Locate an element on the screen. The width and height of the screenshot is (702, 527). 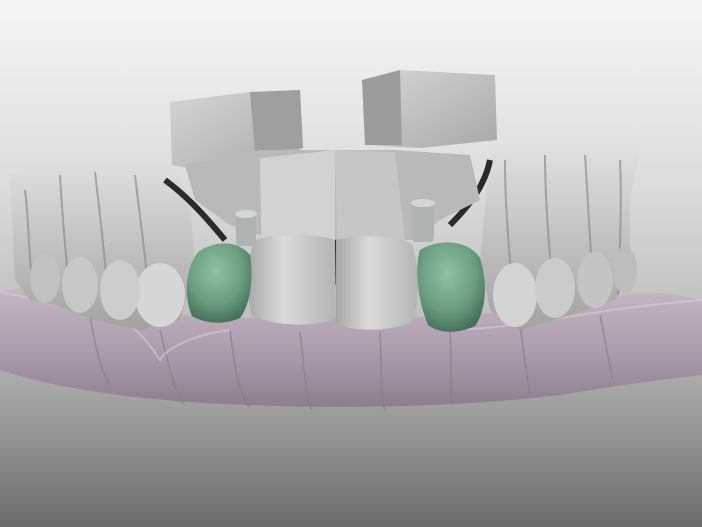
central-incisors is located at coordinates (332, 282).